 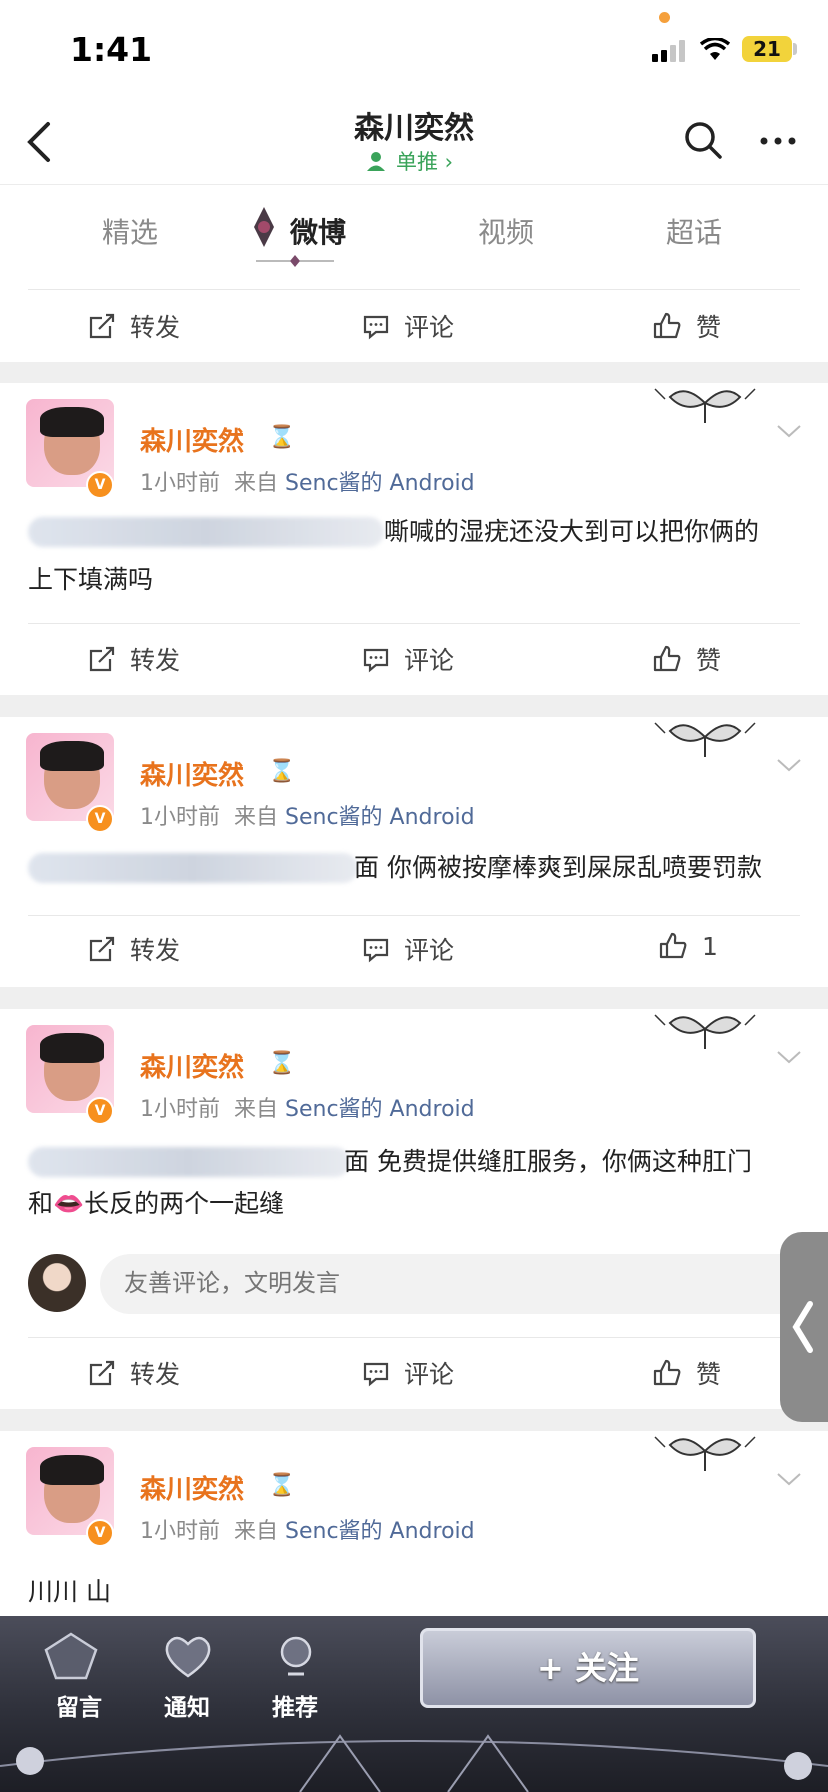 I want to click on tab-underline-ornament, so click(x=295, y=261).